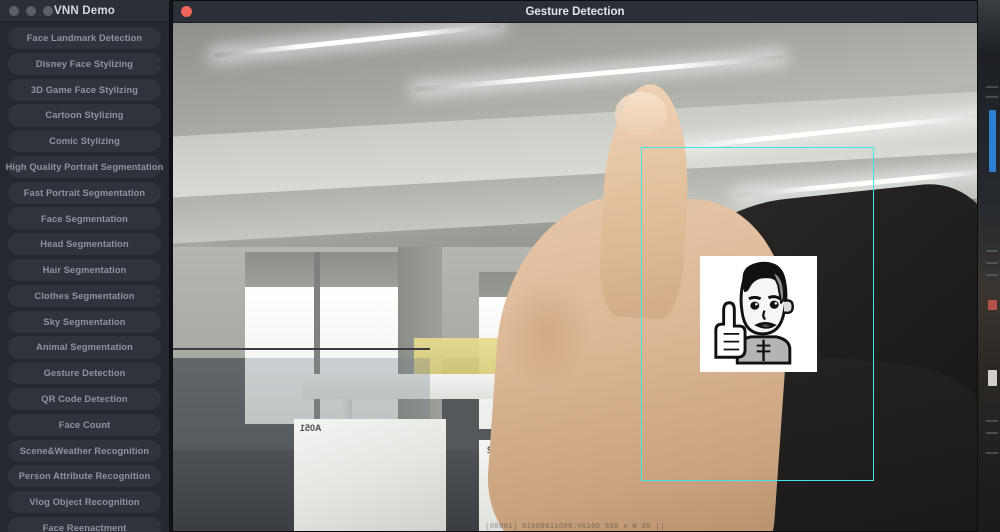 This screenshot has height=532, width=1000. What do you see at coordinates (992, 141) in the screenshot?
I see `background-accent-bar` at bounding box center [992, 141].